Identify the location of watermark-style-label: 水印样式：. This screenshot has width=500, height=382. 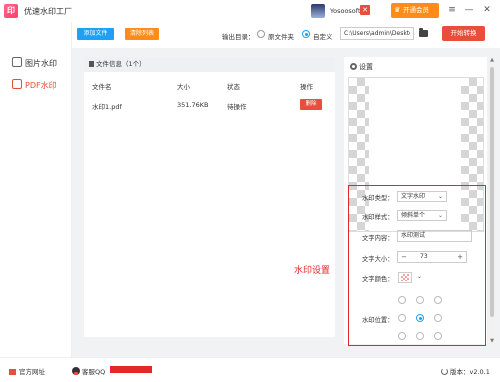
(378, 217).